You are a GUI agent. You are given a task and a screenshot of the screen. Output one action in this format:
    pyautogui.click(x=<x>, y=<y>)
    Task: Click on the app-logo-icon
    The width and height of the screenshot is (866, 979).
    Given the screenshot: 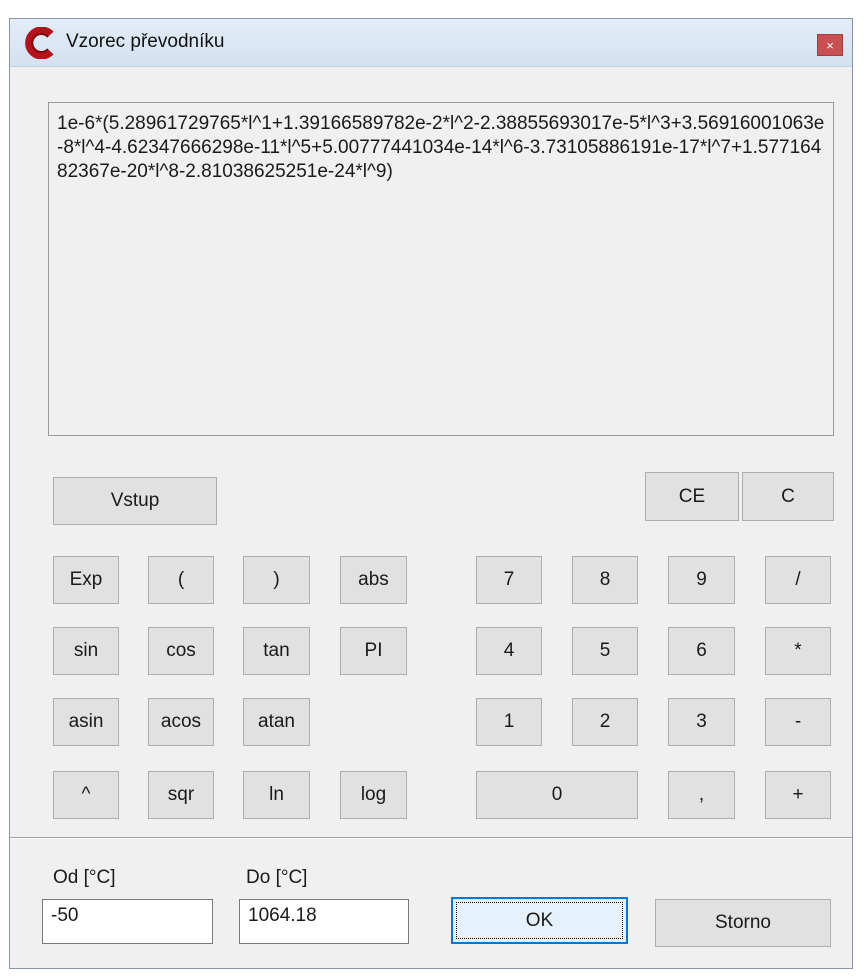 What is the action you would take?
    pyautogui.click(x=39, y=43)
    